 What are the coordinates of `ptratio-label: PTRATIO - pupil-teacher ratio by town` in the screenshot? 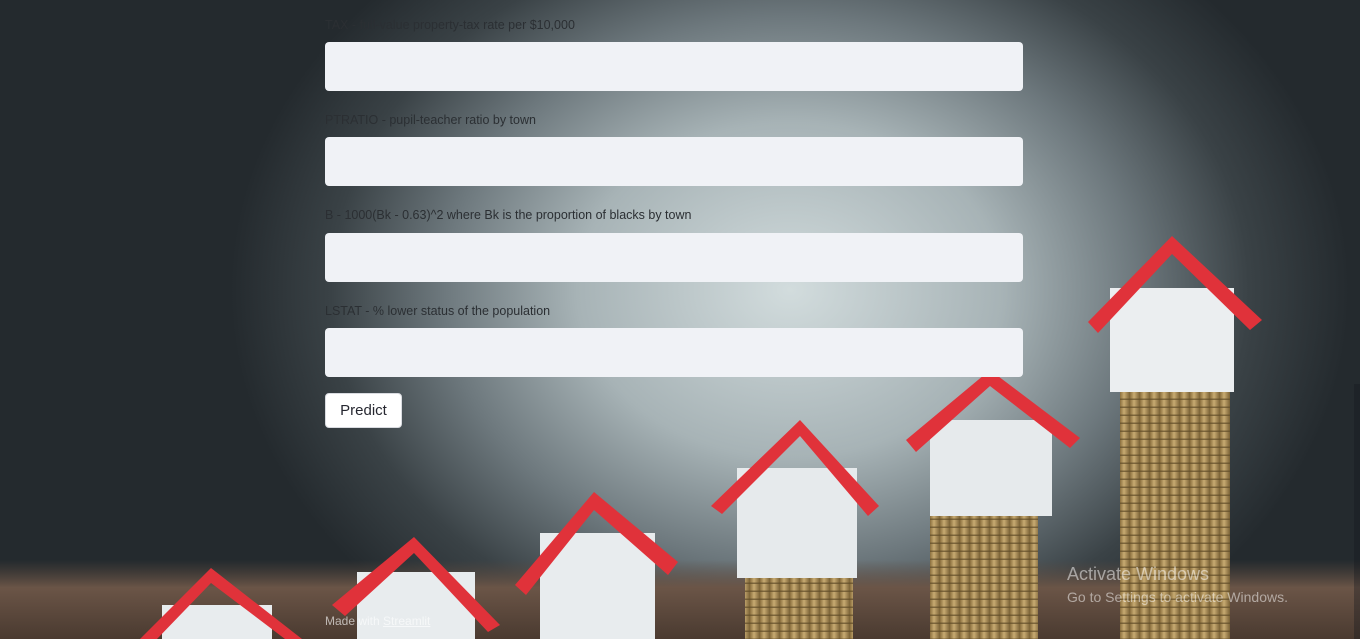 It's located at (430, 120).